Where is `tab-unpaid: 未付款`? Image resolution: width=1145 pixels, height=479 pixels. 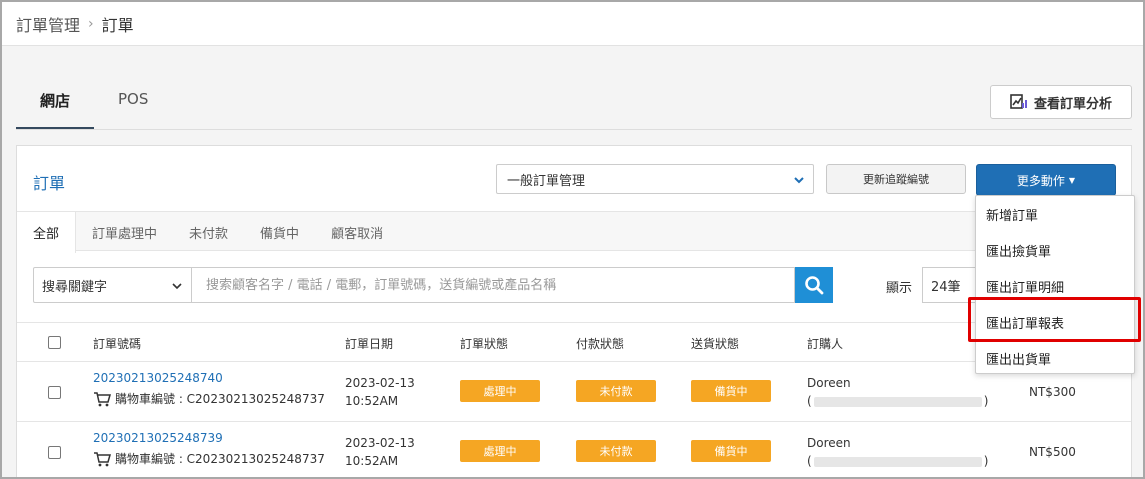 tab-unpaid: 未付款 is located at coordinates (208, 232).